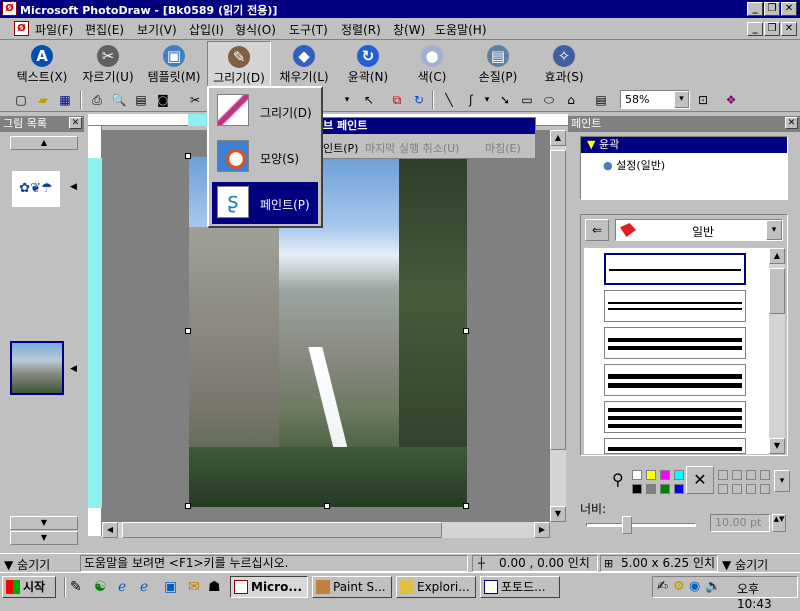 Image resolution: width=800 pixels, height=611 pixels. I want to click on fit-icon: ⊡, so click(703, 100).